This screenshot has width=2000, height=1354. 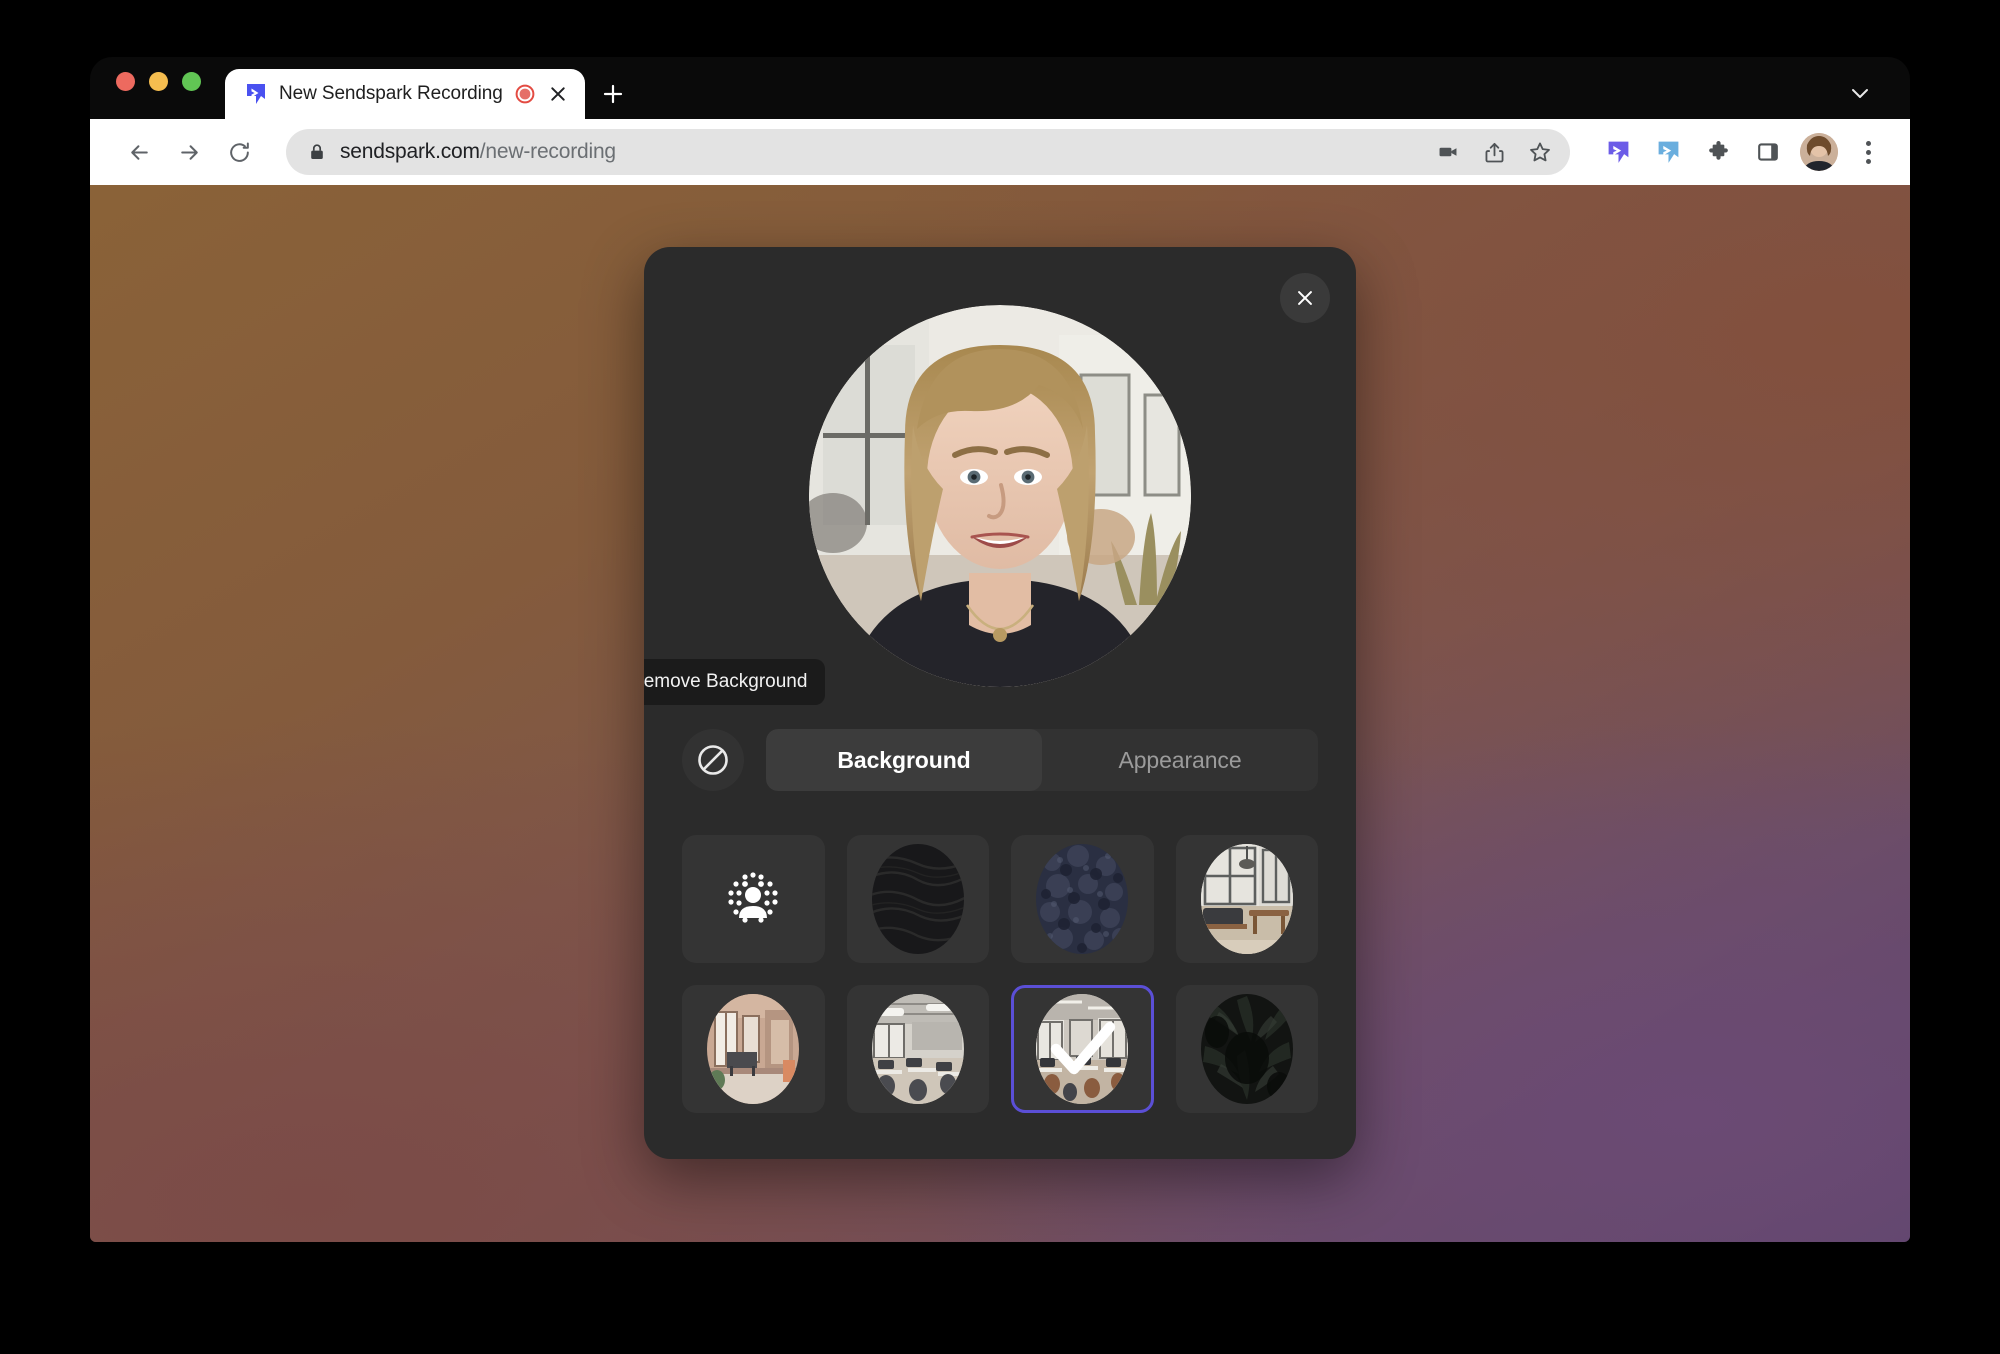 What do you see at coordinates (1868, 152) in the screenshot?
I see `three-dot-menu-icon` at bounding box center [1868, 152].